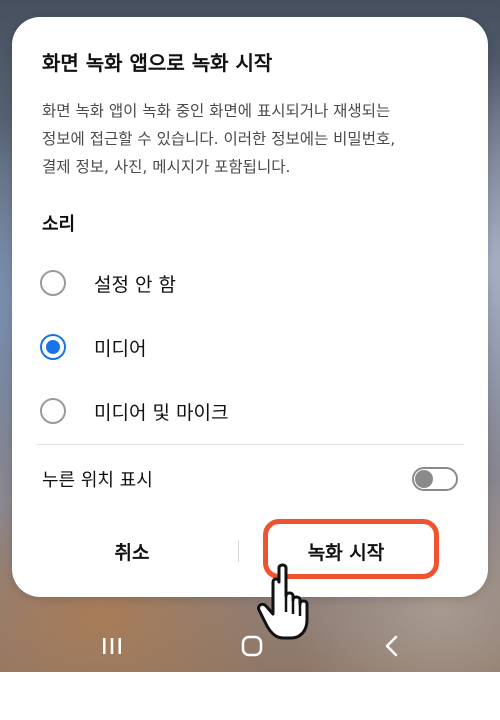 The height and width of the screenshot is (720, 500). What do you see at coordinates (166, 167) in the screenshot?
I see `description-line: 결제 정보, 사진, 메시지가 포함됩니다.` at bounding box center [166, 167].